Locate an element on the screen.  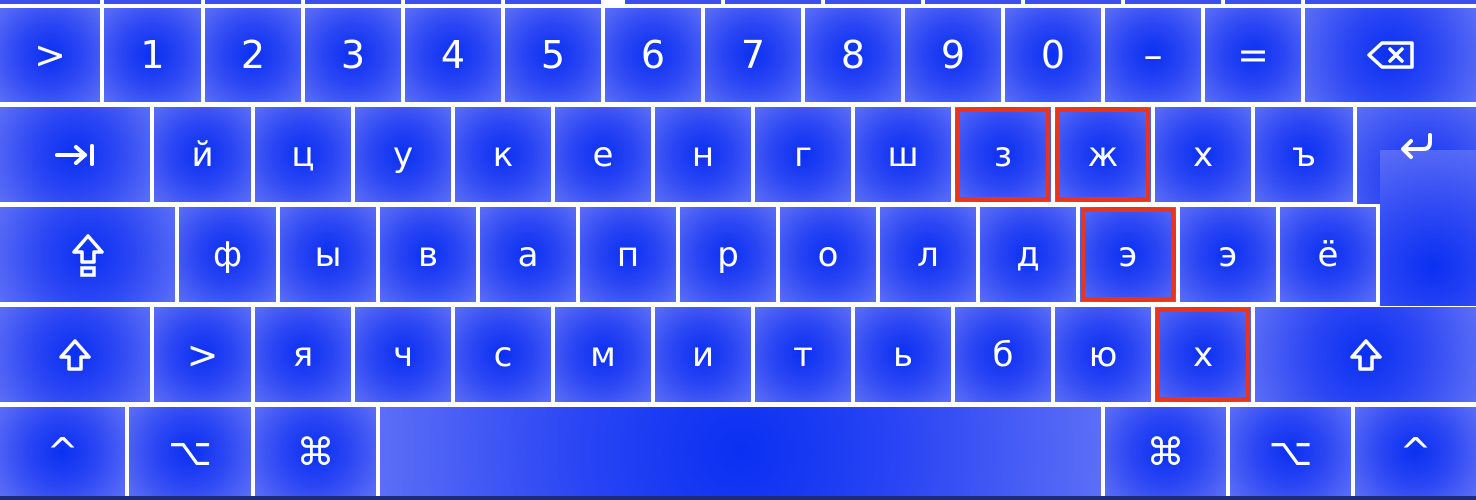
key-label: ^ is located at coordinates (62, 451).